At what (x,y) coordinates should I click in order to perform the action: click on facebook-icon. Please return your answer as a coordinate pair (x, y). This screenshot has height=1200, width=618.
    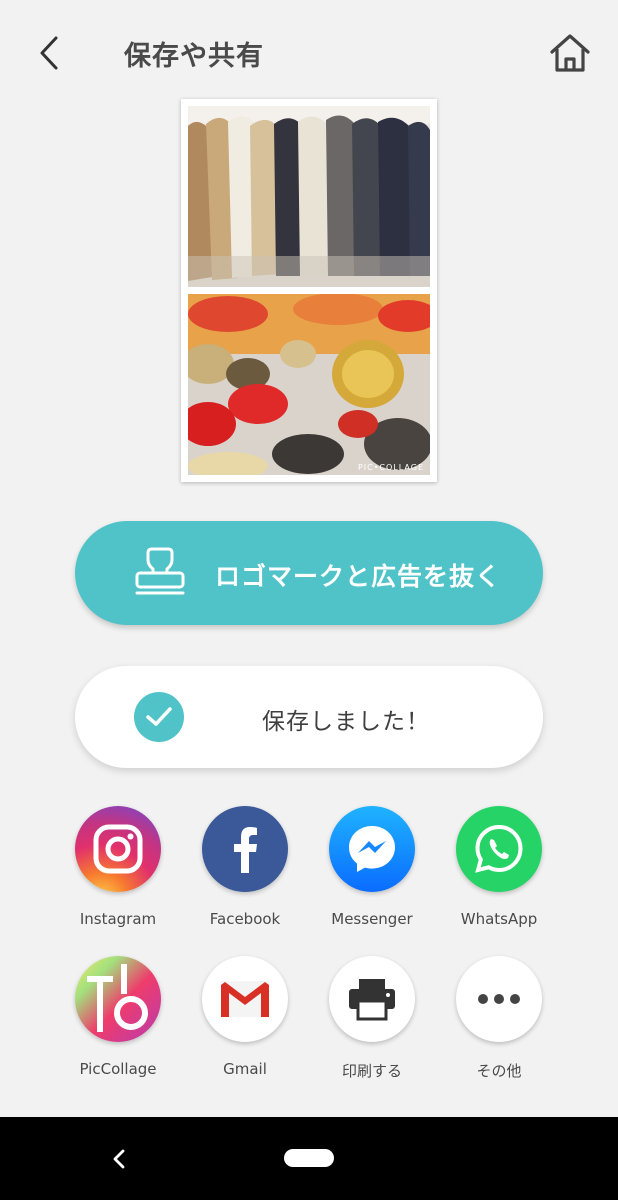
    Looking at the image, I should click on (245, 849).